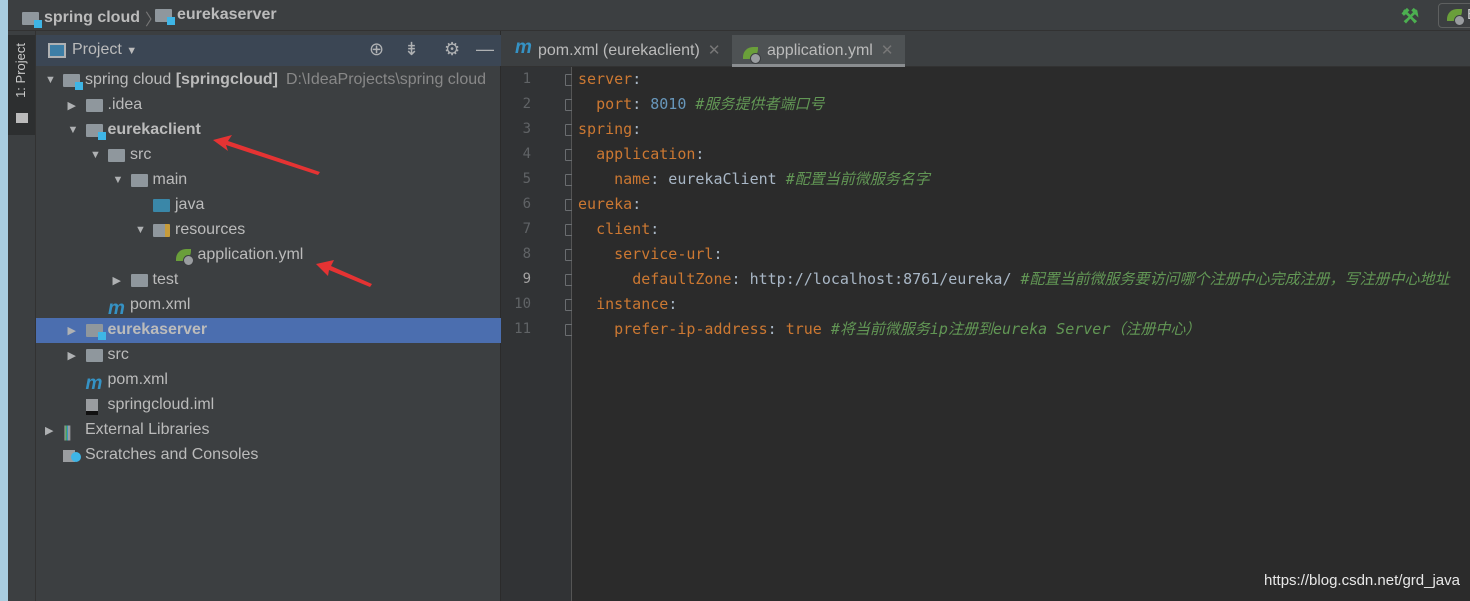  I want to click on red-arrow-application-yml, so click(344, 273).